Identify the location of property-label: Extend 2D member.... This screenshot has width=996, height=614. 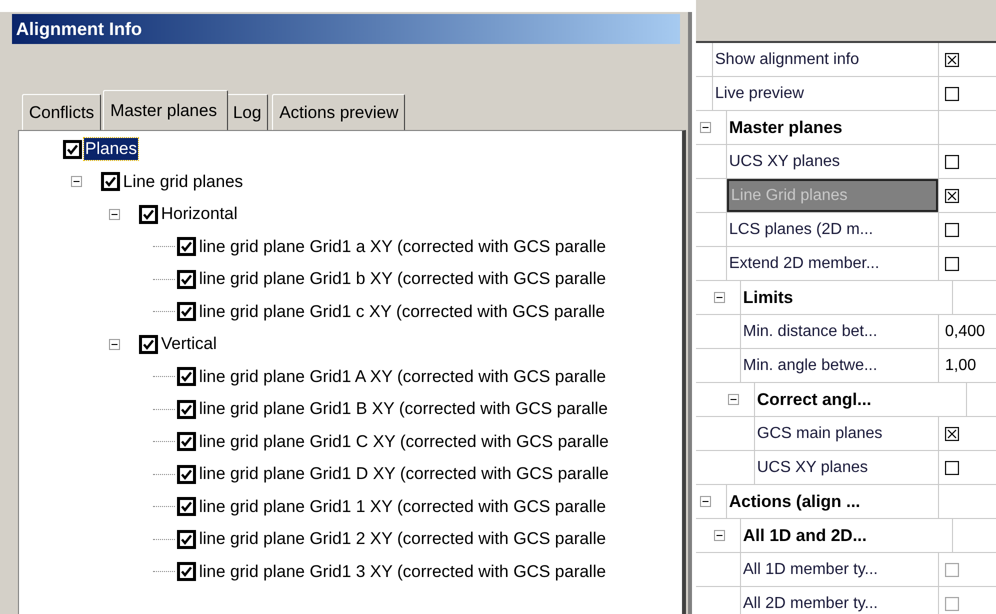
(832, 263).